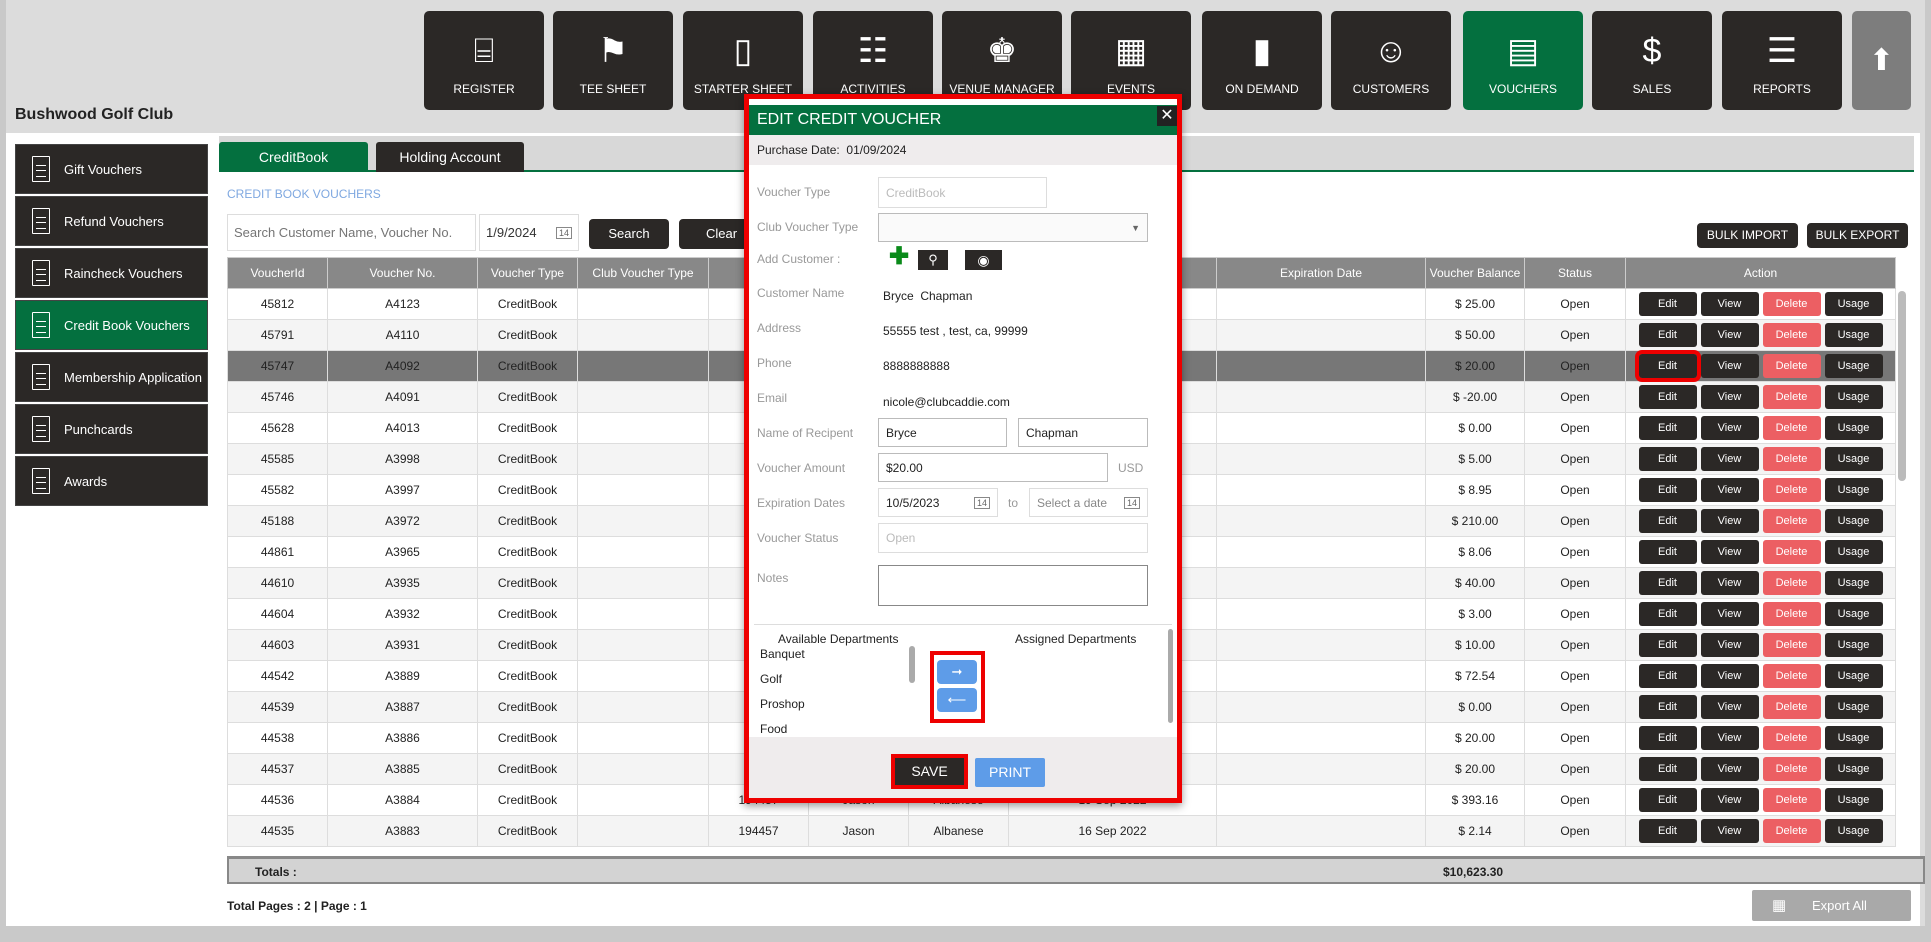  I want to click on recipient-last-name-input: Chapman, so click(1083, 432).